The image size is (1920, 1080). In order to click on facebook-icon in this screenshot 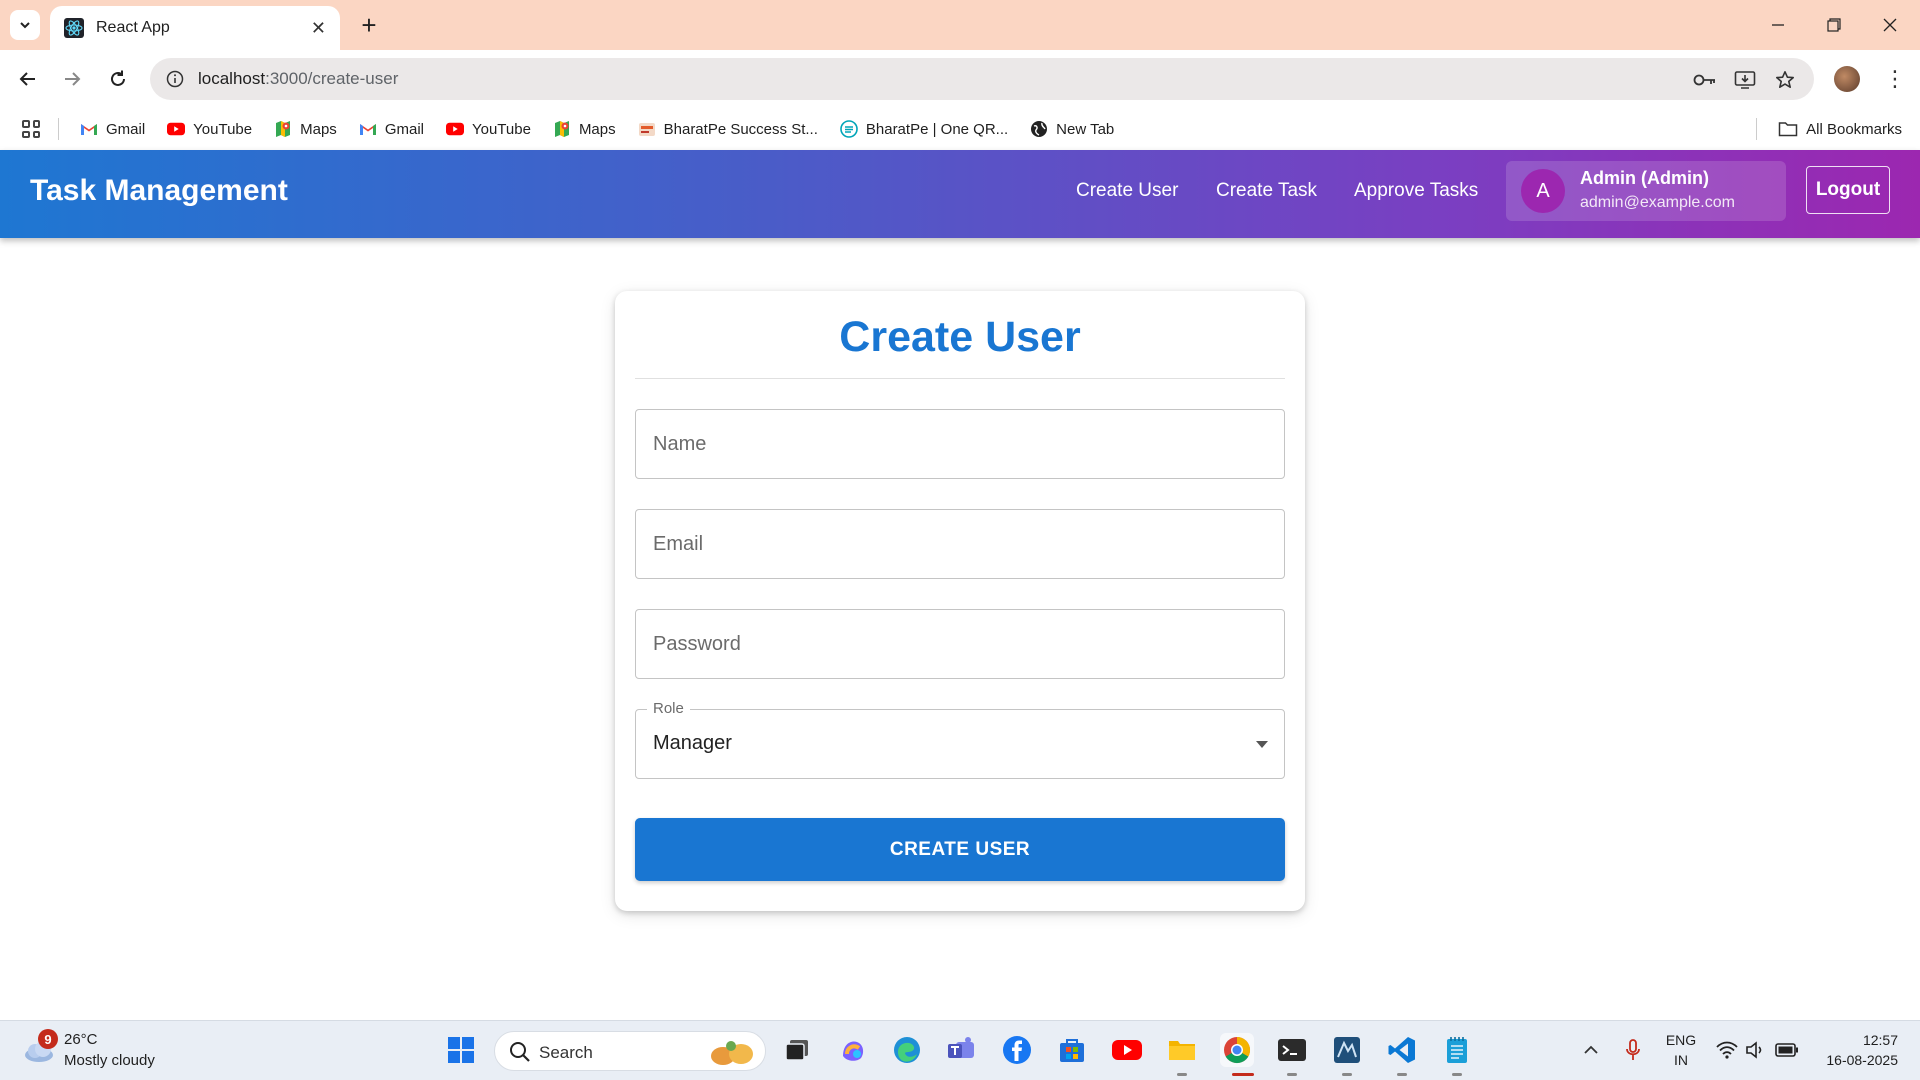, I will do `click(1017, 1050)`.